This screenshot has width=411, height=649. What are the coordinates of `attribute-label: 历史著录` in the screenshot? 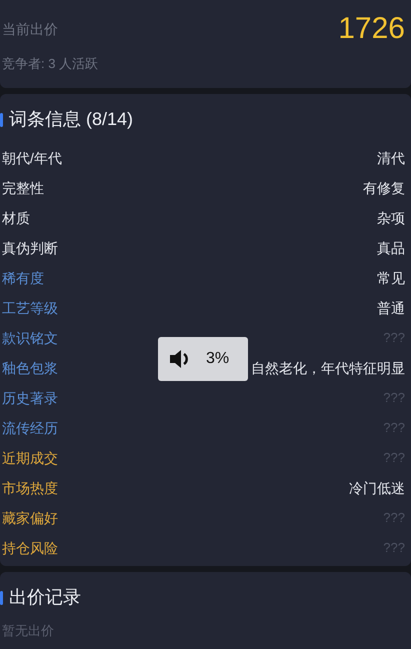 It's located at (30, 398).